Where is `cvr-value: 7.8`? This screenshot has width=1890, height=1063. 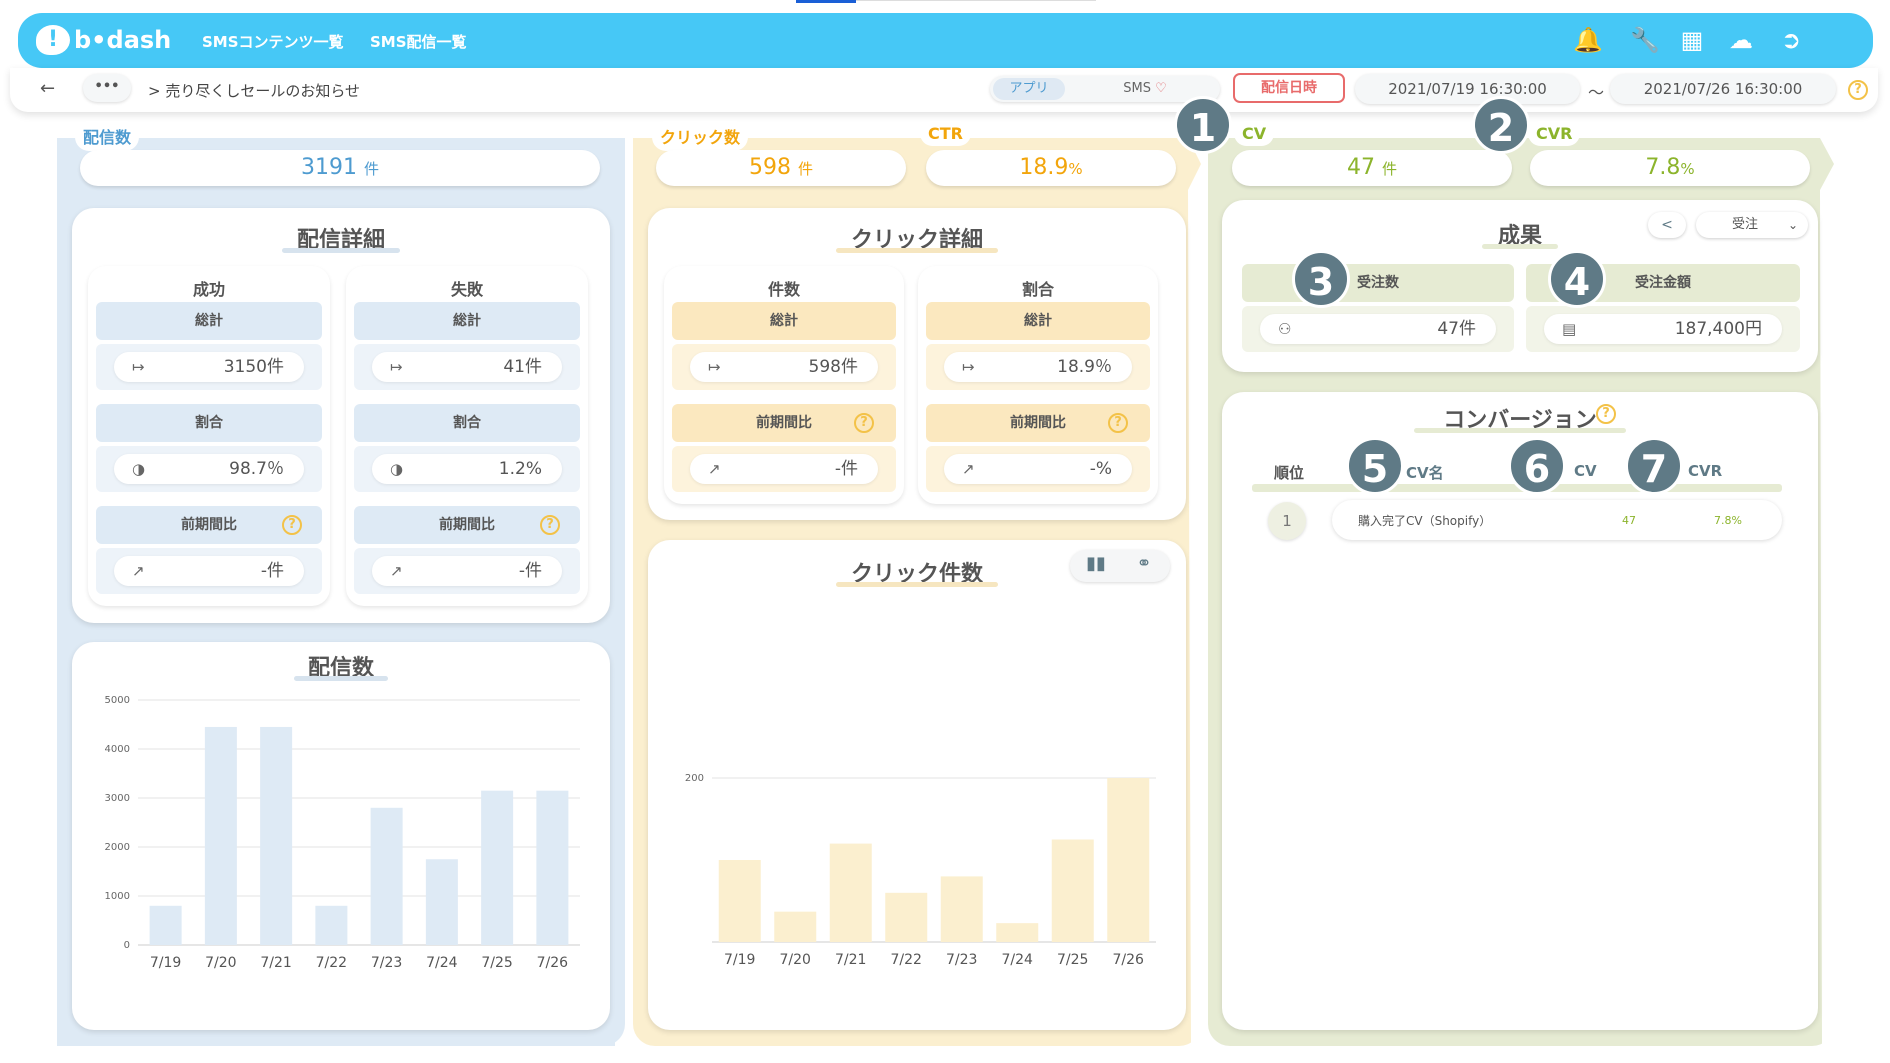 cvr-value: 7.8 is located at coordinates (1663, 167).